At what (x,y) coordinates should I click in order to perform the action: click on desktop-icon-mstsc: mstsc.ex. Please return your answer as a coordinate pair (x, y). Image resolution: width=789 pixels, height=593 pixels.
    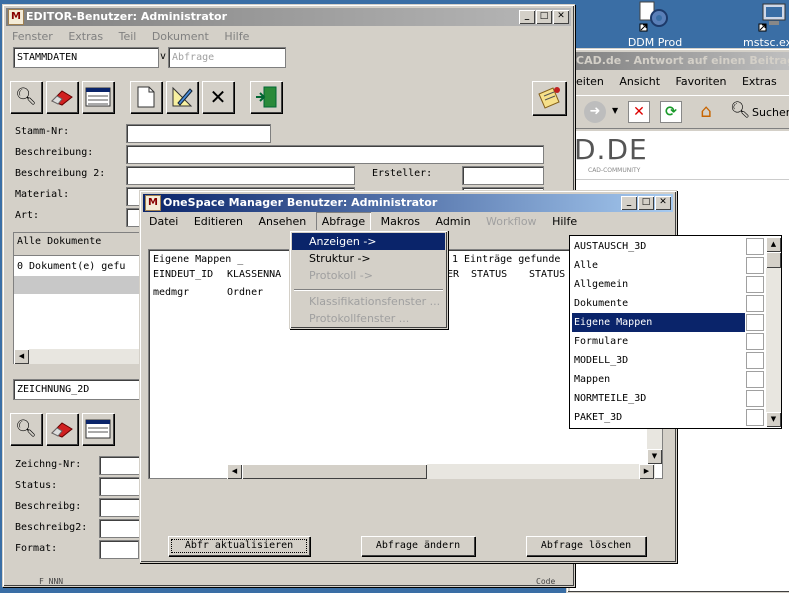
    Looking at the image, I should click on (762, 24).